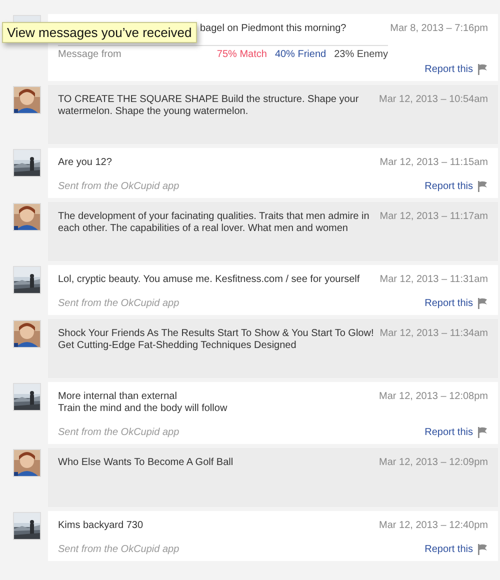 The width and height of the screenshot is (500, 580). What do you see at coordinates (274, 29) in the screenshot?
I see `message-text: bagel on Piedmont this morning?` at bounding box center [274, 29].